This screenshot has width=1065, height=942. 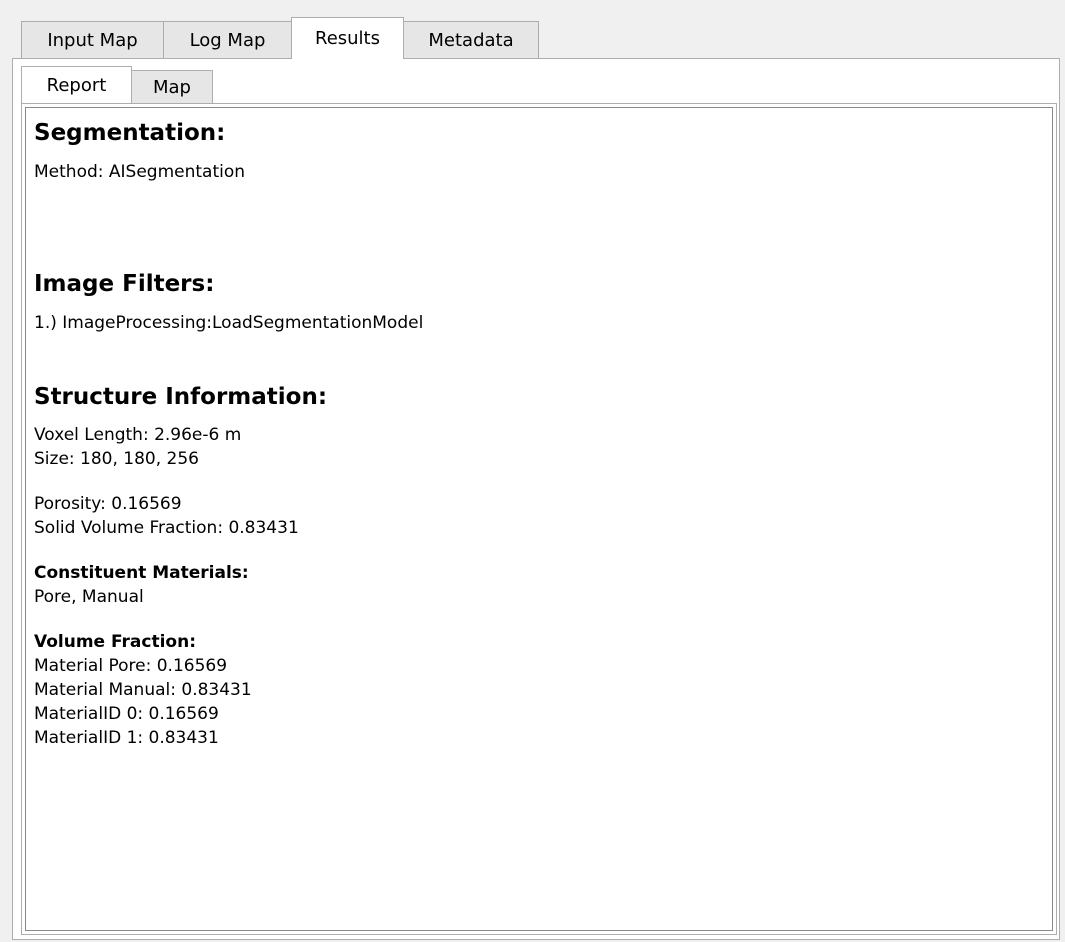 What do you see at coordinates (141, 573) in the screenshot?
I see `constituent-materials-heading: Constituent Materials:` at bounding box center [141, 573].